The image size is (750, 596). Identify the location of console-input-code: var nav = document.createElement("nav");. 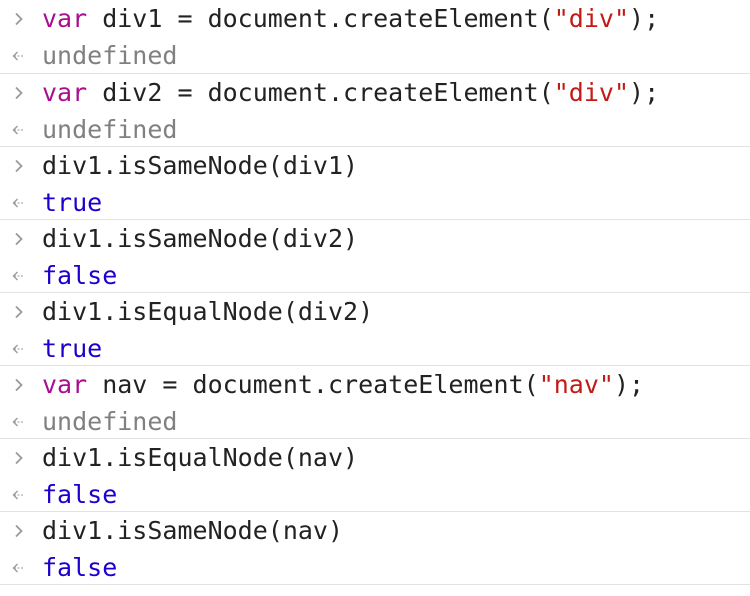
(343, 384).